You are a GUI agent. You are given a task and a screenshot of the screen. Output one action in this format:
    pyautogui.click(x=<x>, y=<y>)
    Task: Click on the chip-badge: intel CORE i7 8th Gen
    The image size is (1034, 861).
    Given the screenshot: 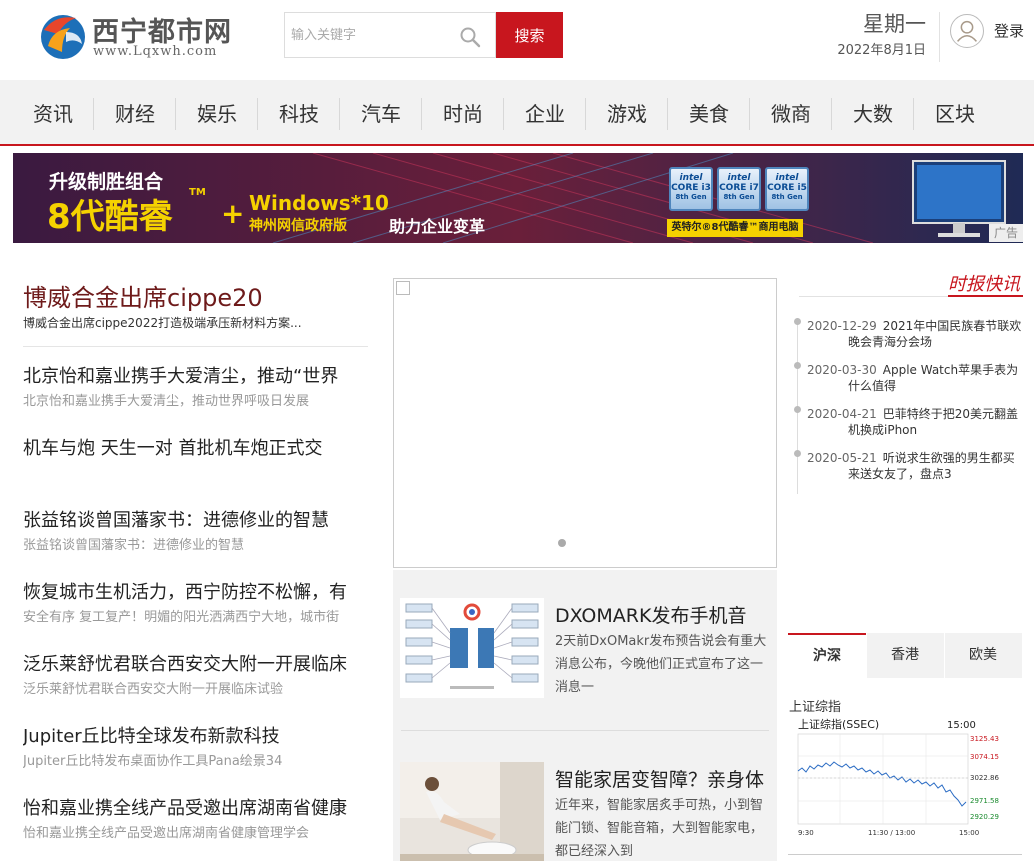 What is the action you would take?
    pyautogui.click(x=739, y=189)
    